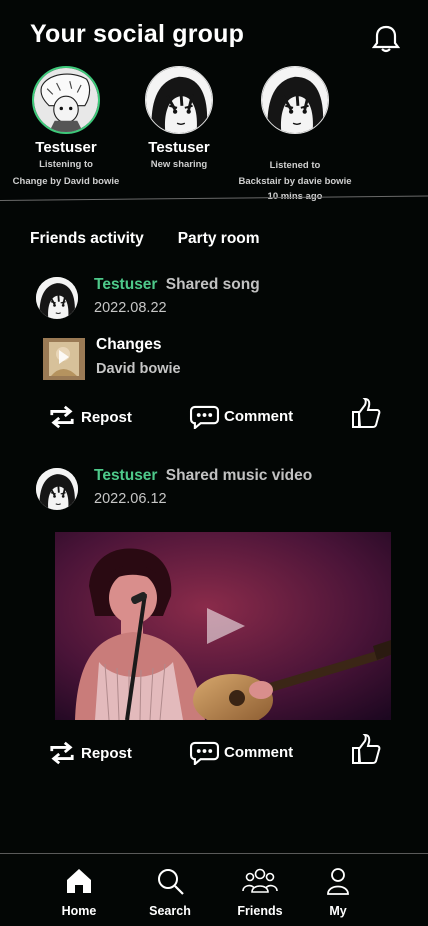 The width and height of the screenshot is (428, 926). I want to click on story-status: Listened to, so click(295, 165).